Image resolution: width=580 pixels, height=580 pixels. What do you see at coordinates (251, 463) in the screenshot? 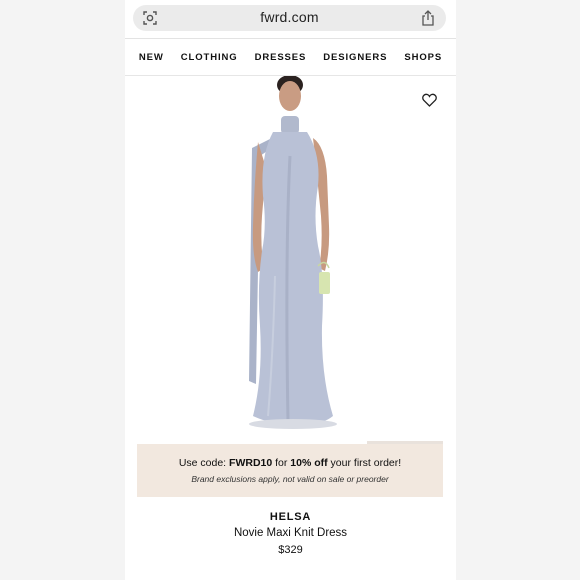
I see `promo-code: FWRD10` at bounding box center [251, 463].